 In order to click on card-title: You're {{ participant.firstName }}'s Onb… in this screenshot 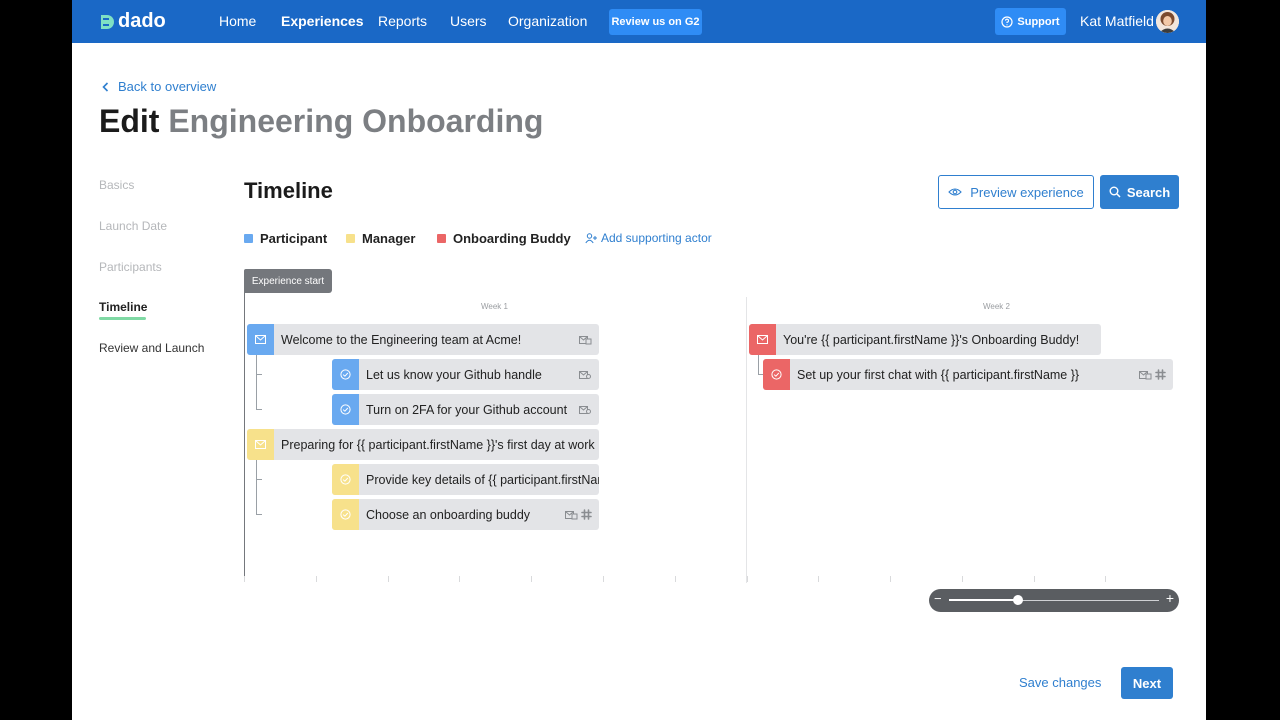, I will do `click(931, 339)`.